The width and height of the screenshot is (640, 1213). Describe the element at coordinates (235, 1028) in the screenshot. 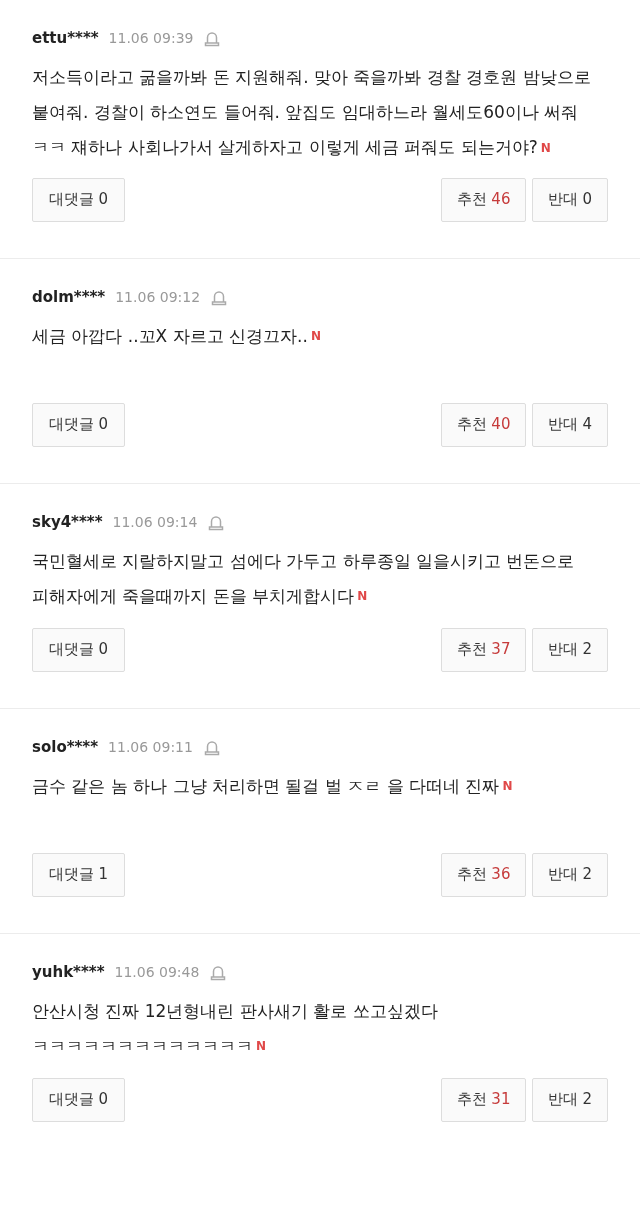

I see `comment-text: 안산시청 진짜 12년형내린 판사새기 활로 쏘고싶겠다 ㅋㅋㅋㅋㅋㅋㅋㅋㅋㅋㅋㅋㅋ N` at that location.